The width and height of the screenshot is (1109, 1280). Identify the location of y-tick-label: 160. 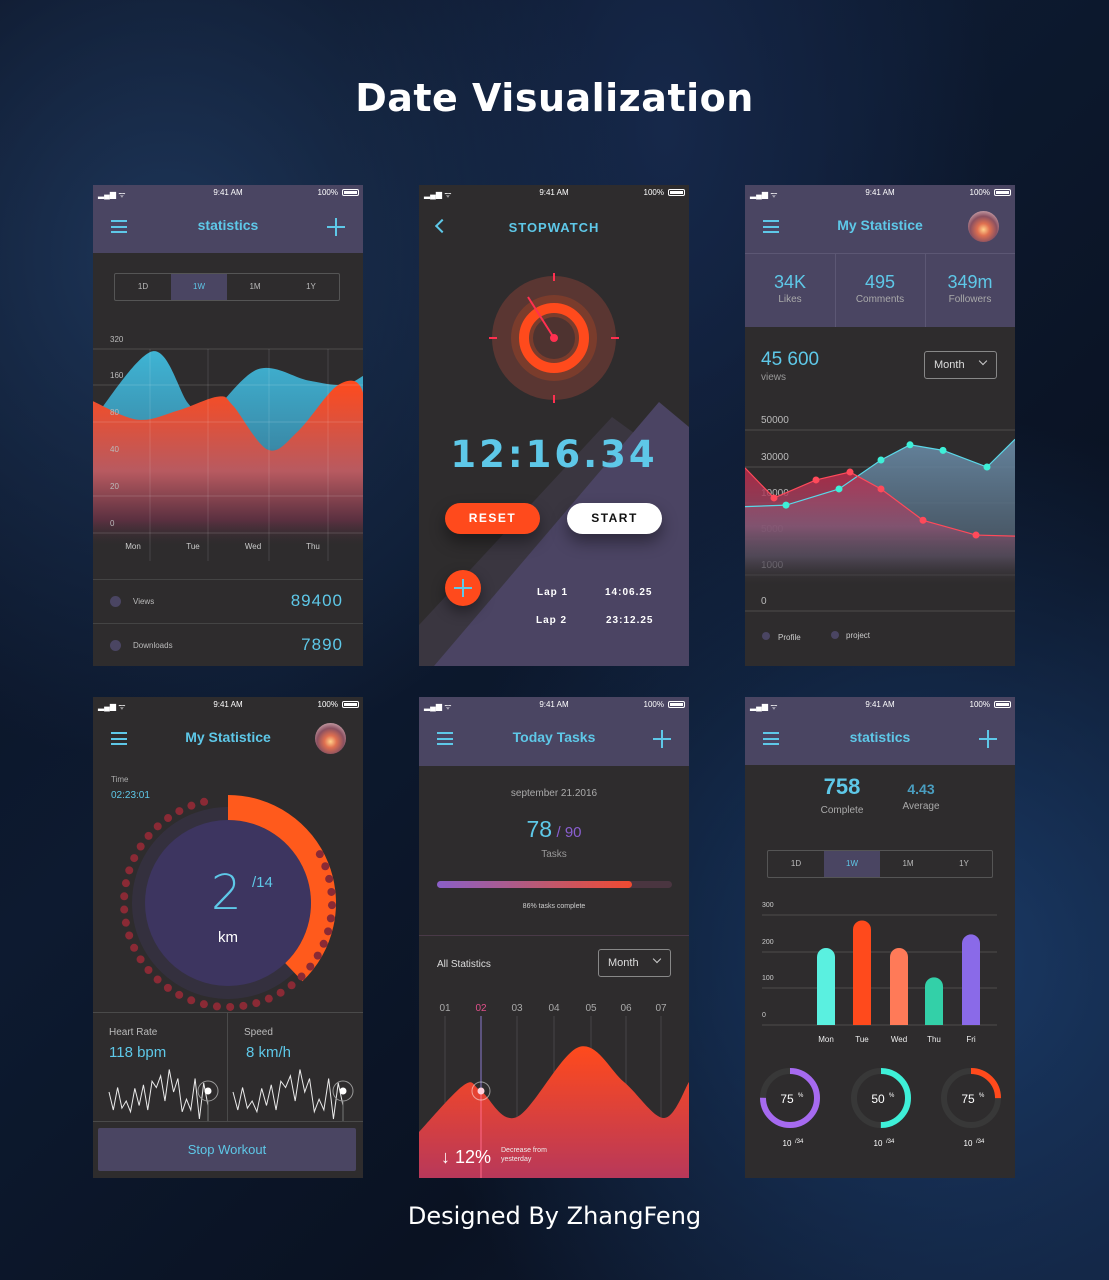
(117, 375).